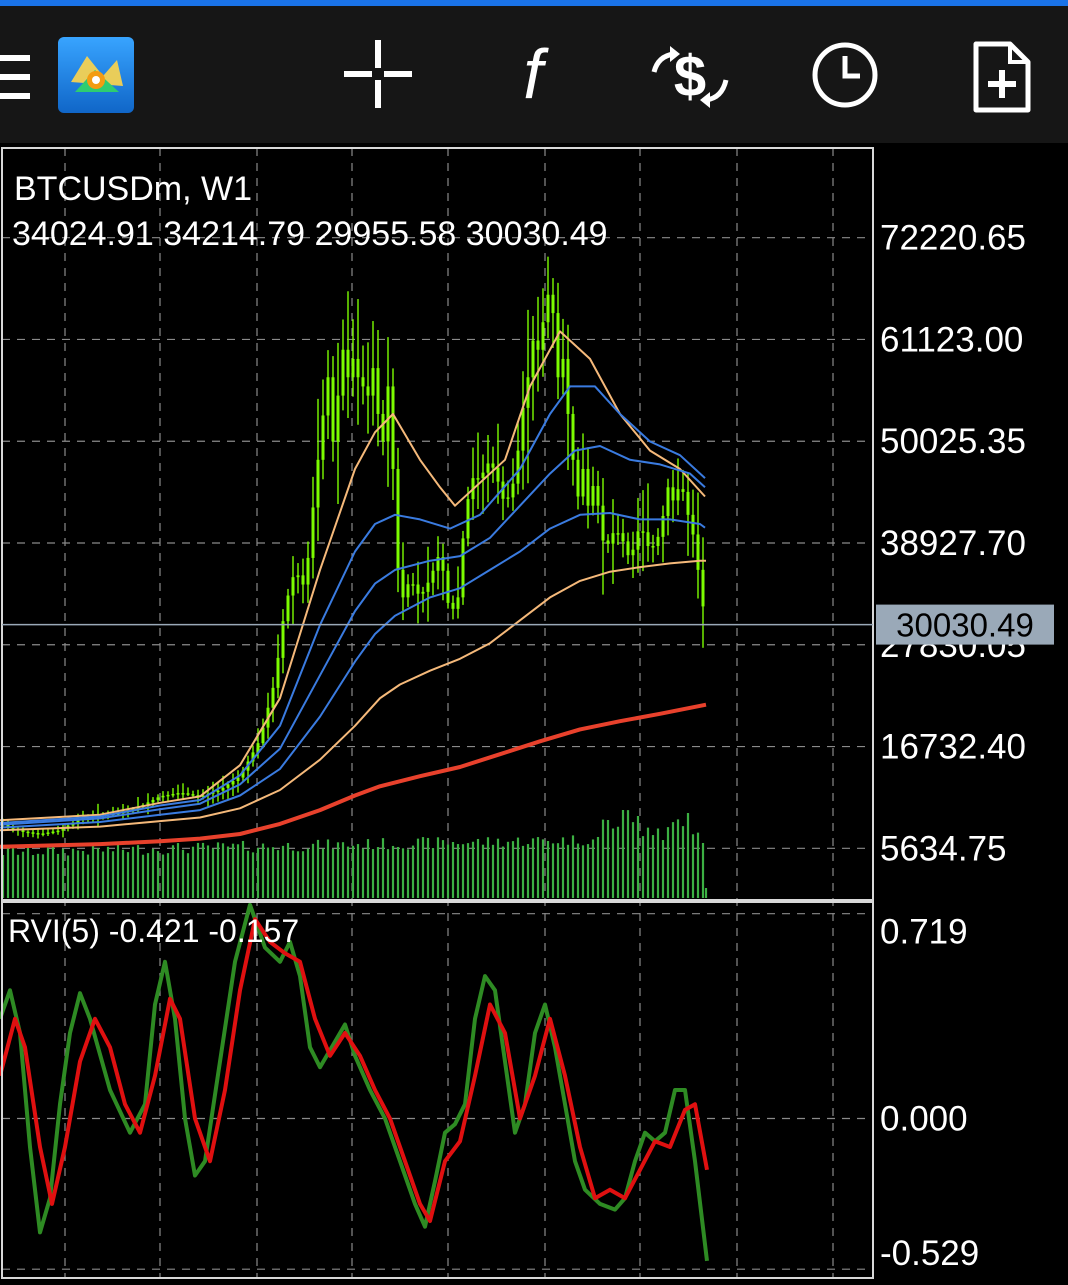  I want to click on rvi-tick-label: 0.719, so click(924, 932).